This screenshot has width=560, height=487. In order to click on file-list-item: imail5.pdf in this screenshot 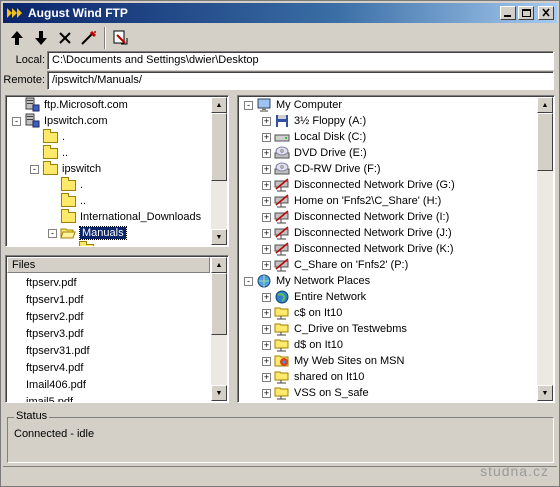, I will do `click(49, 398)`.